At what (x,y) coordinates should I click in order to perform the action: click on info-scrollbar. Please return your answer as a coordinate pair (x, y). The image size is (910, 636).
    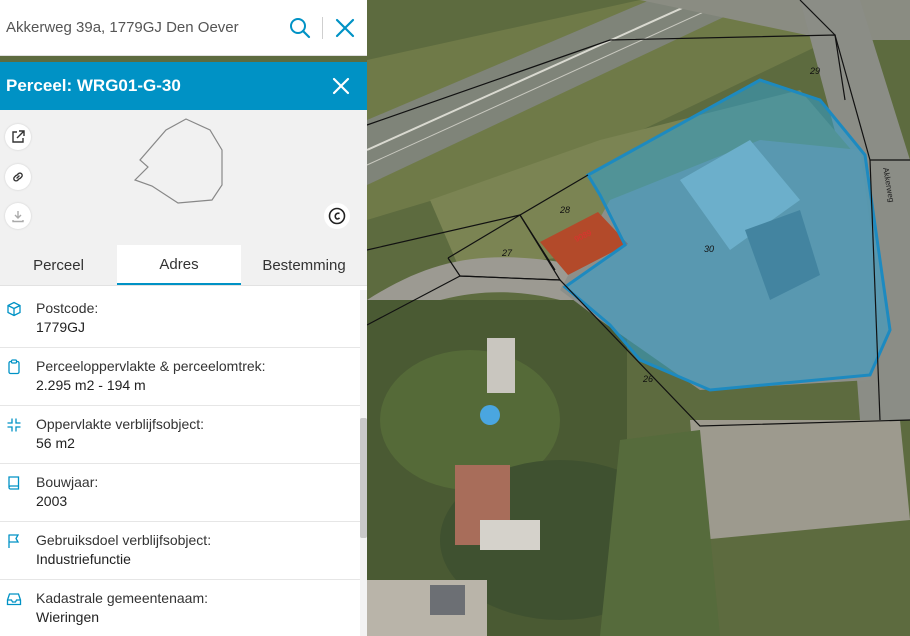
    Looking at the image, I should click on (363, 463).